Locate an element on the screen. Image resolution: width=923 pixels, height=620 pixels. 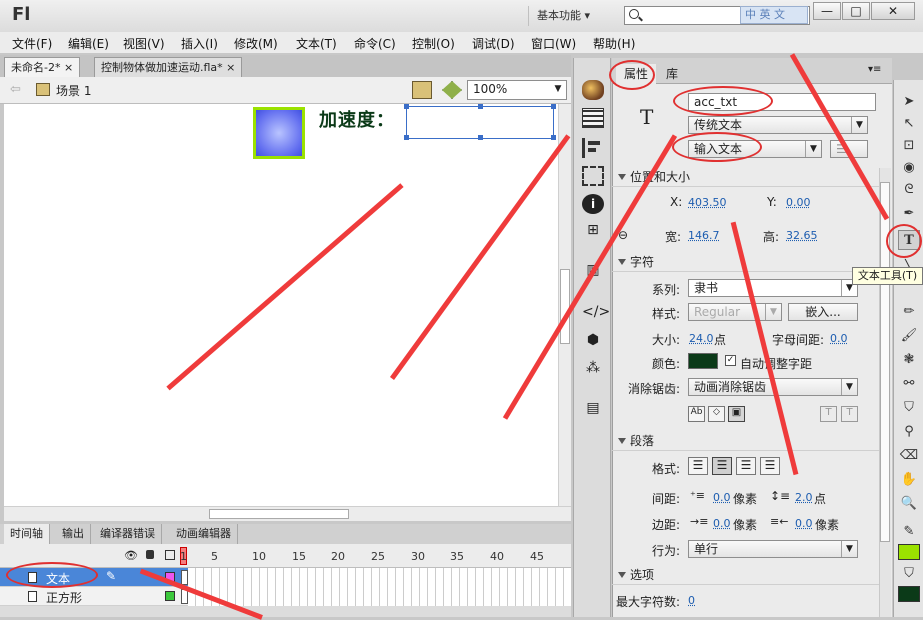
max-chars-value: 0 is located at coordinates (691, 600).